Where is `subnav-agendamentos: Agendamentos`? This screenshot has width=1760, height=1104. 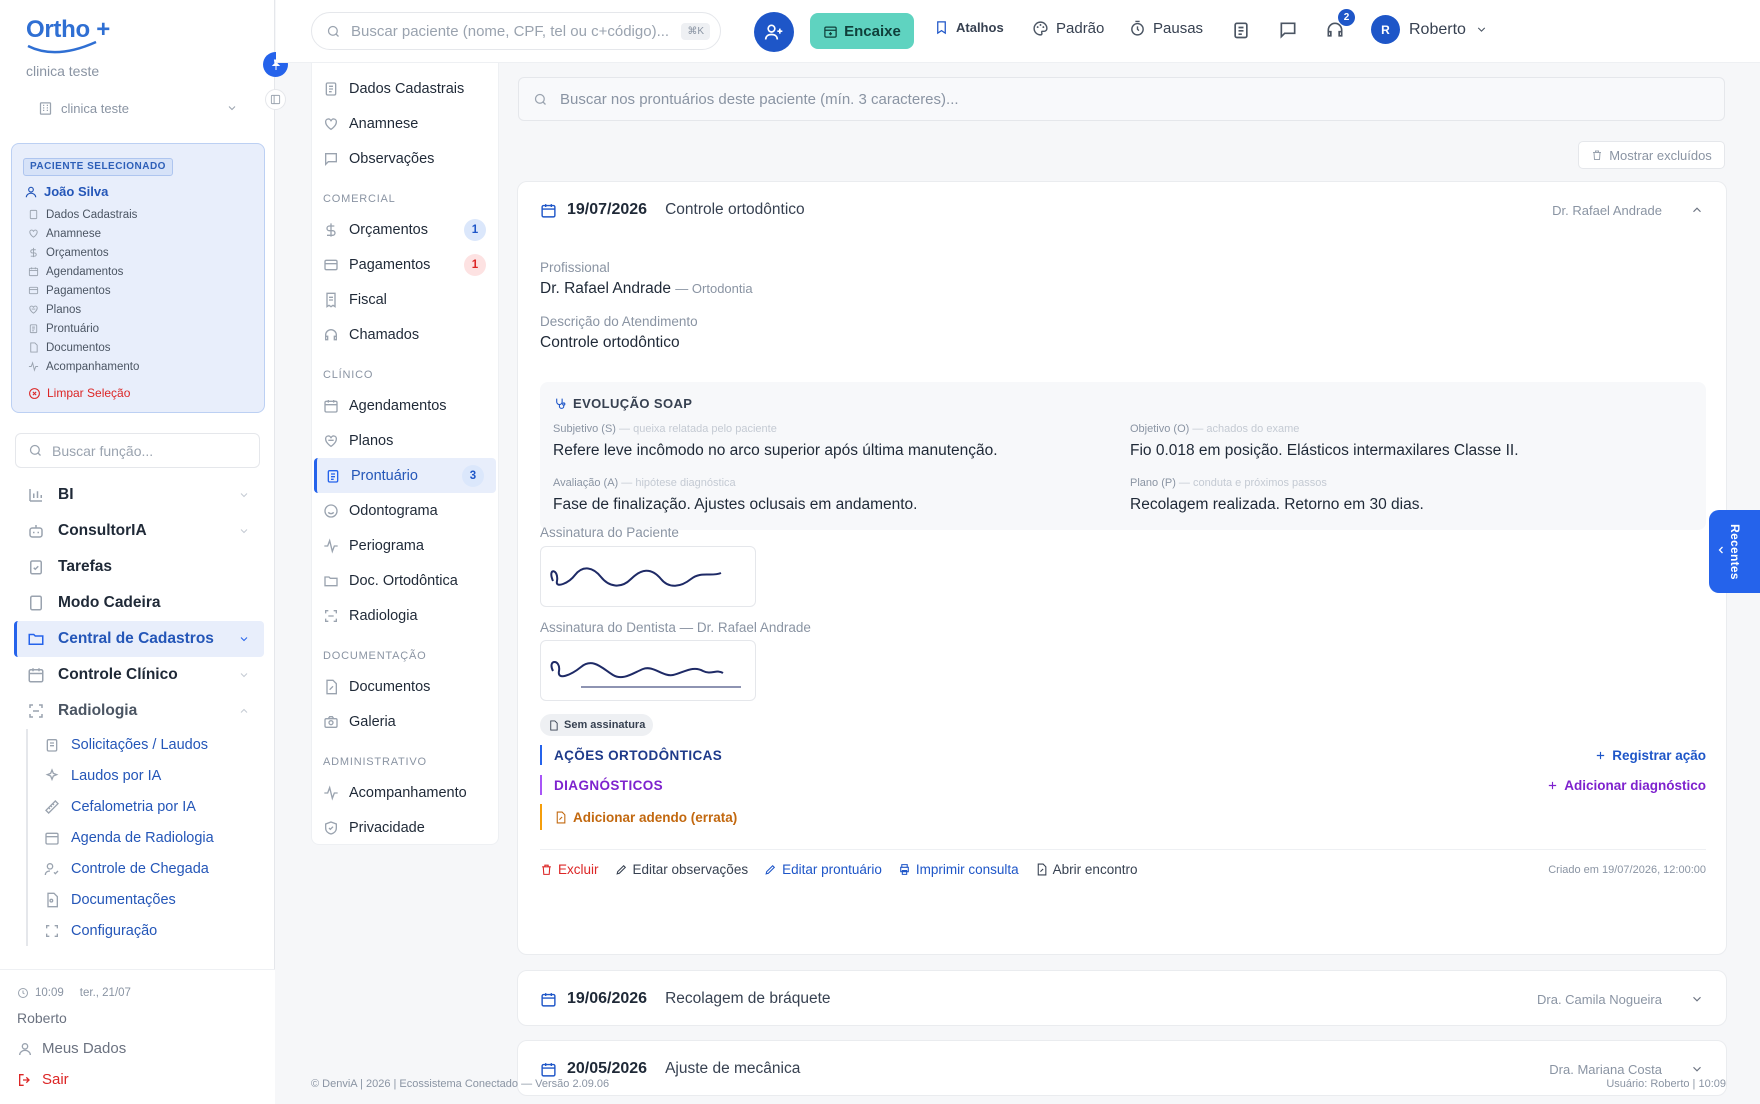
subnav-agendamentos: Agendamentos is located at coordinates (405, 405).